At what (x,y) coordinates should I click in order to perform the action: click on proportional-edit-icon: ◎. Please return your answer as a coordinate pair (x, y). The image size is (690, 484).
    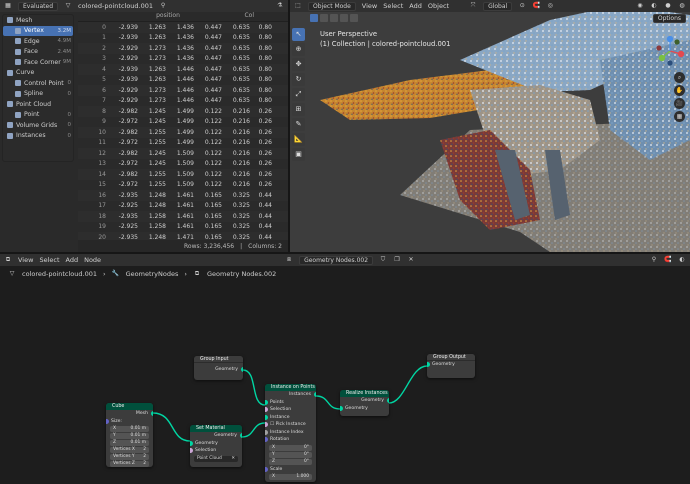
    Looking at the image, I should click on (550, 6).